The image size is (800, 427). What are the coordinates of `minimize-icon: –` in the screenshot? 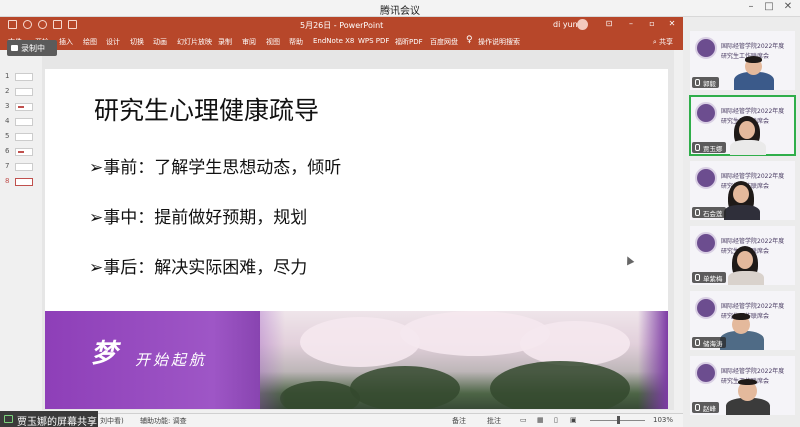 It's located at (751, 6).